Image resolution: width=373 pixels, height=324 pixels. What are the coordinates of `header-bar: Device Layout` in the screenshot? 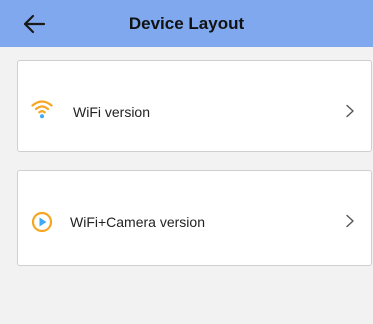 It's located at (186, 23).